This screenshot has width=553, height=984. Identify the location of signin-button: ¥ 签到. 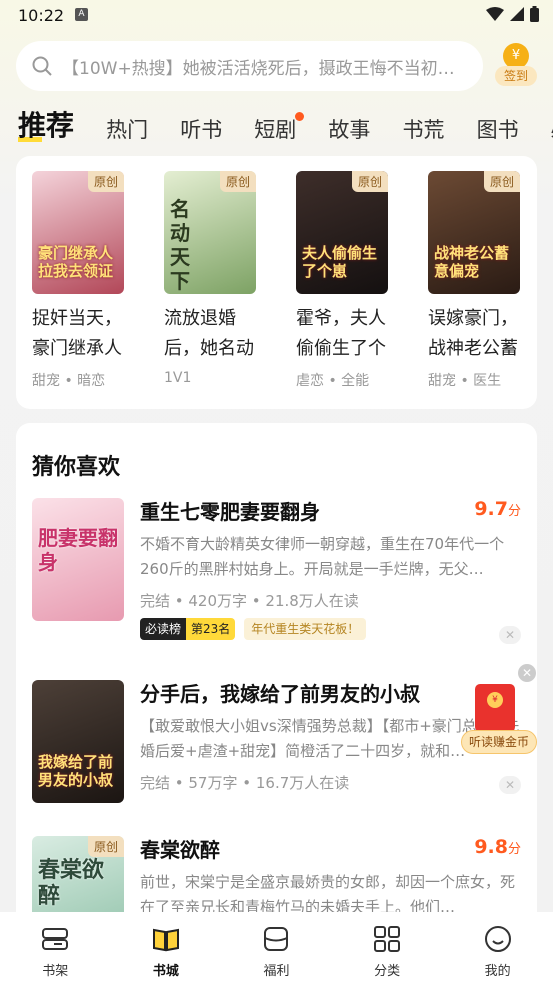
(516, 66).